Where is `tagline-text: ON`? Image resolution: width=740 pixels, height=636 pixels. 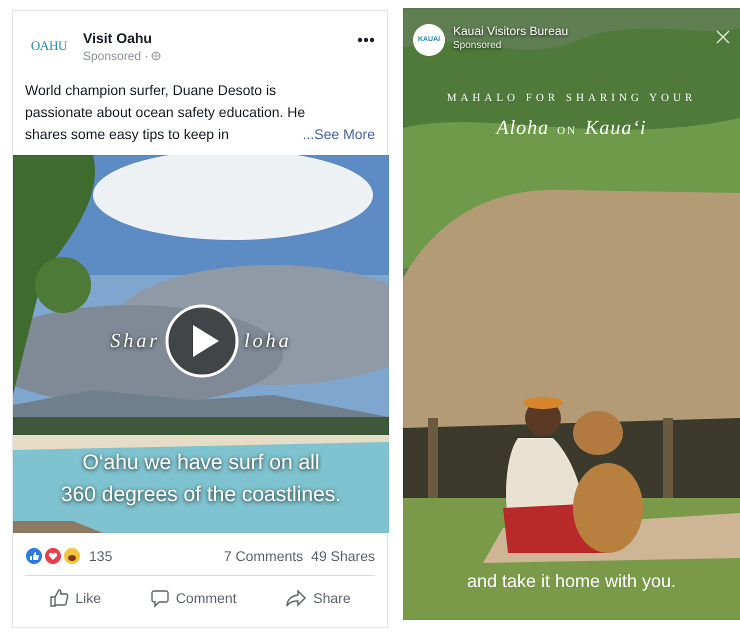 tagline-text: ON is located at coordinates (567, 131).